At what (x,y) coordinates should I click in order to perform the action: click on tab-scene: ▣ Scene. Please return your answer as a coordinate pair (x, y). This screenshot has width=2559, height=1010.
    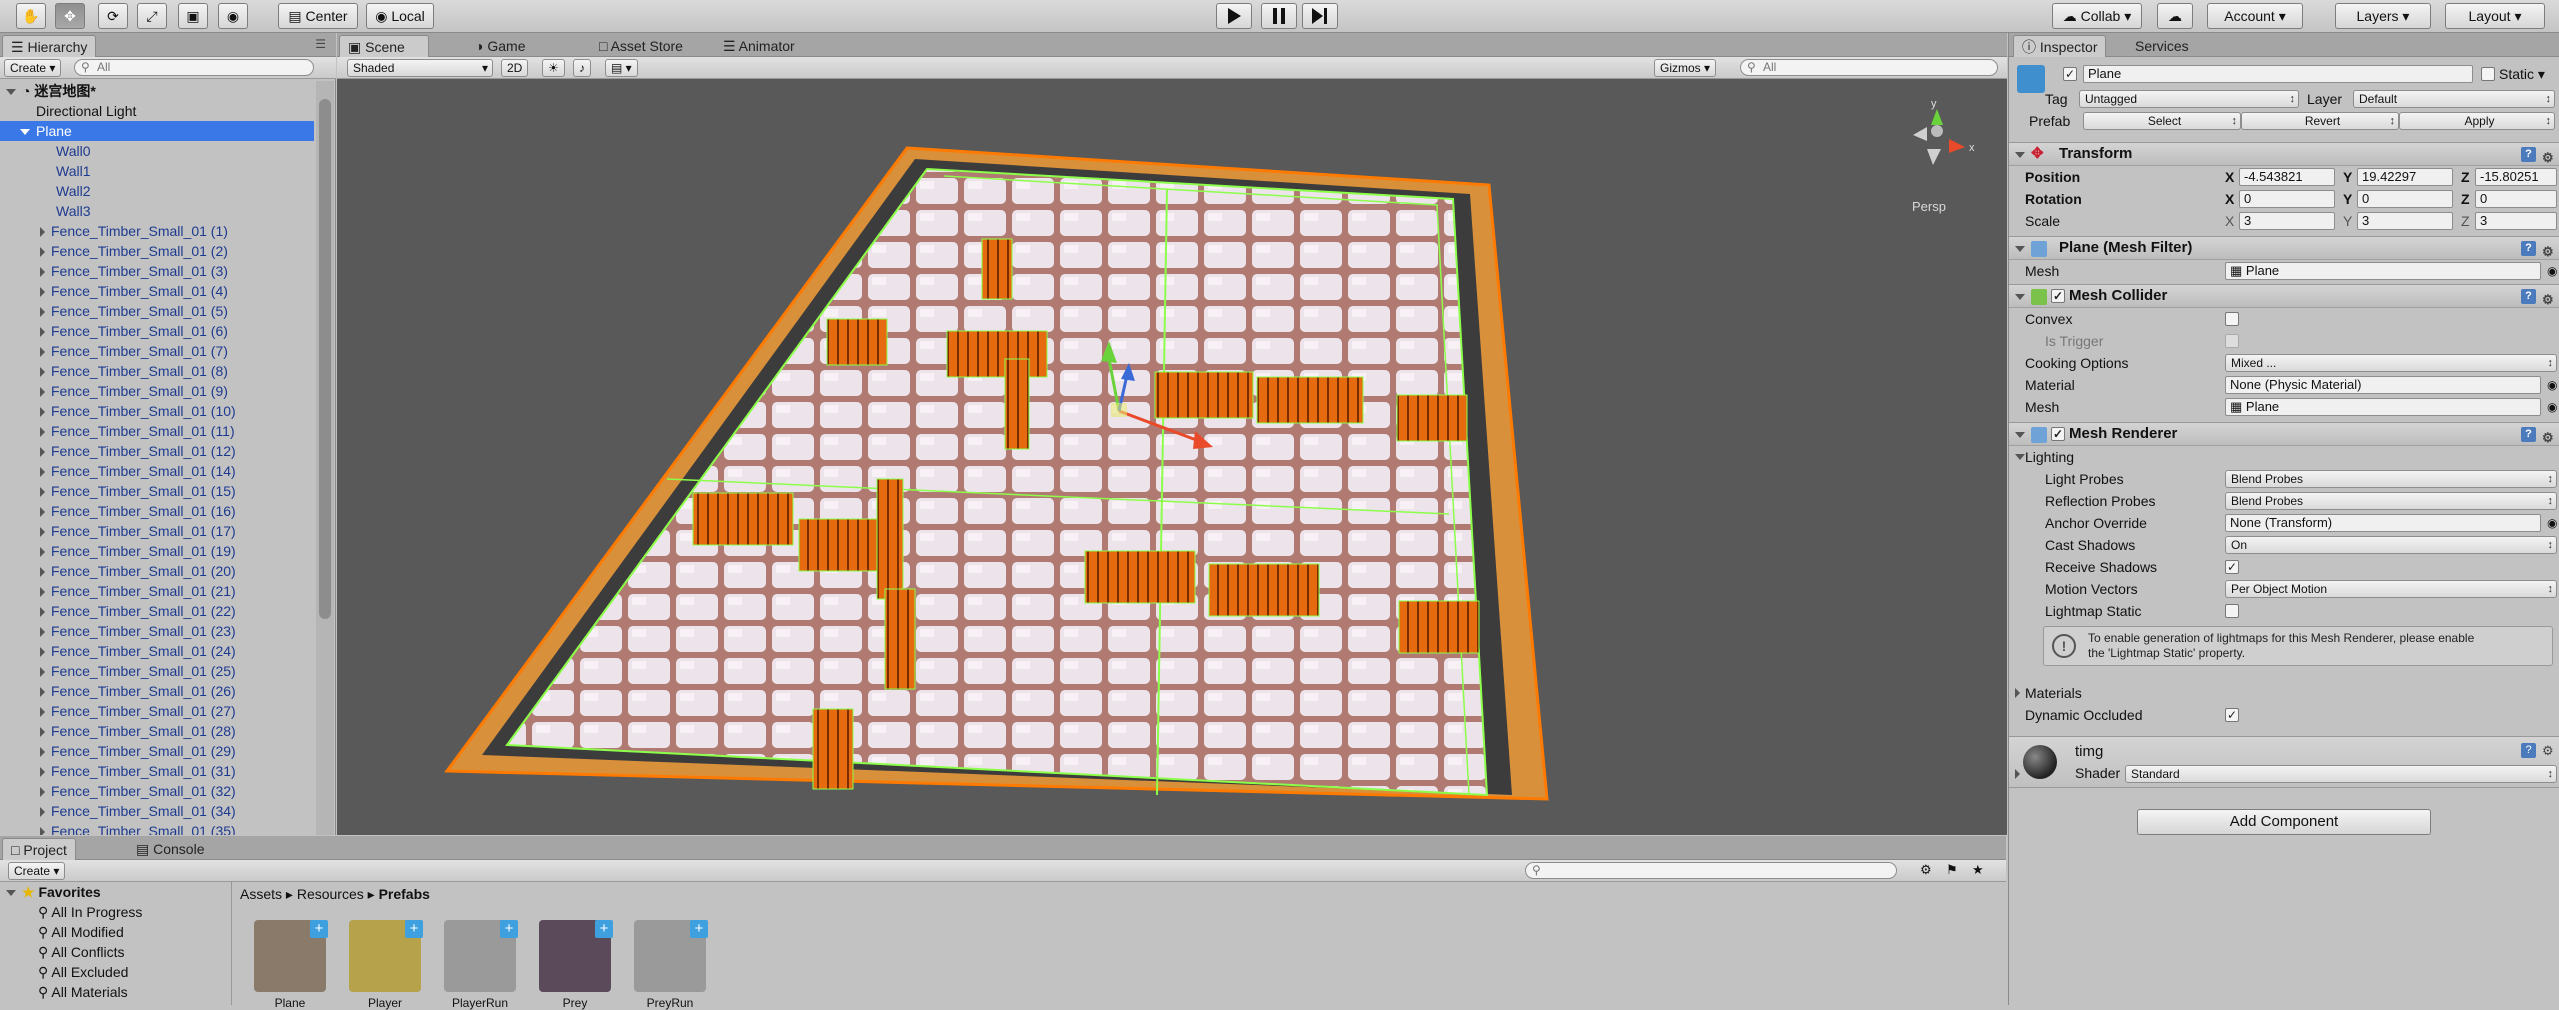
    Looking at the image, I should click on (384, 46).